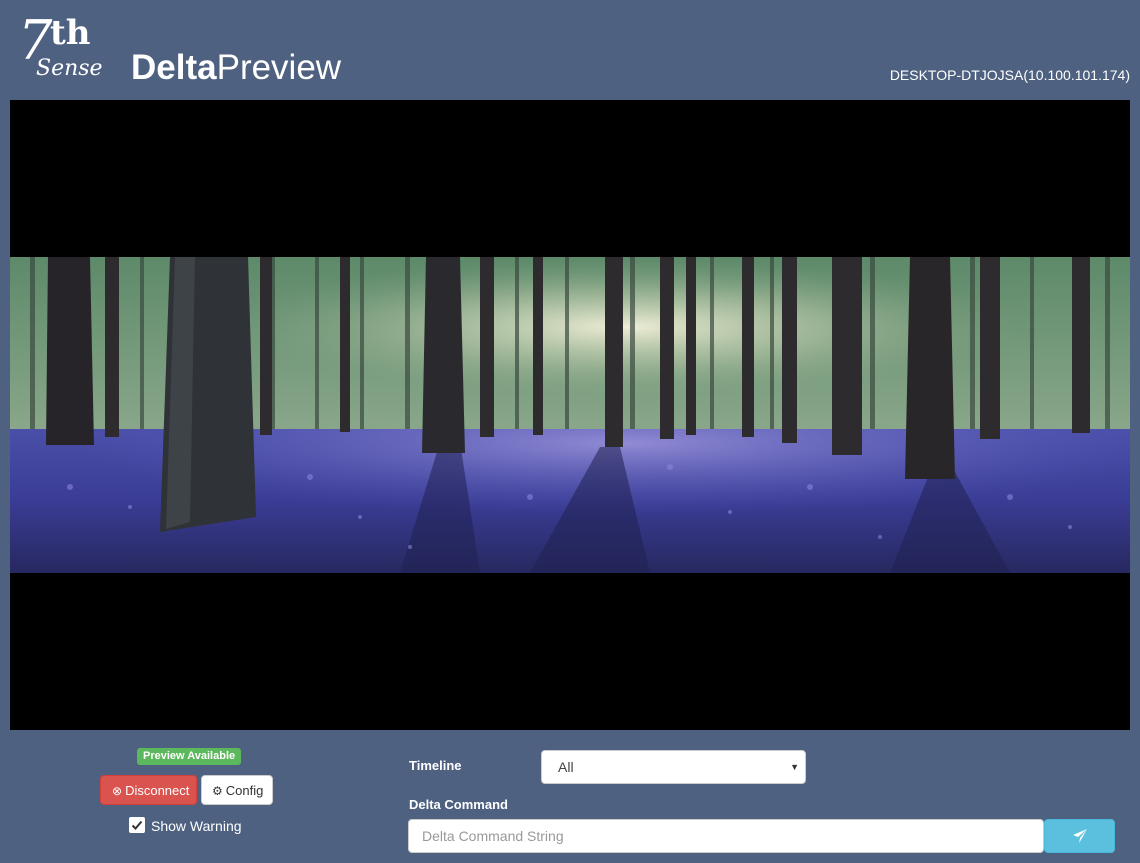 Image resolution: width=1140 pixels, height=863 pixels. Describe the element at coordinates (244, 790) in the screenshot. I see `config-label: Config` at that location.